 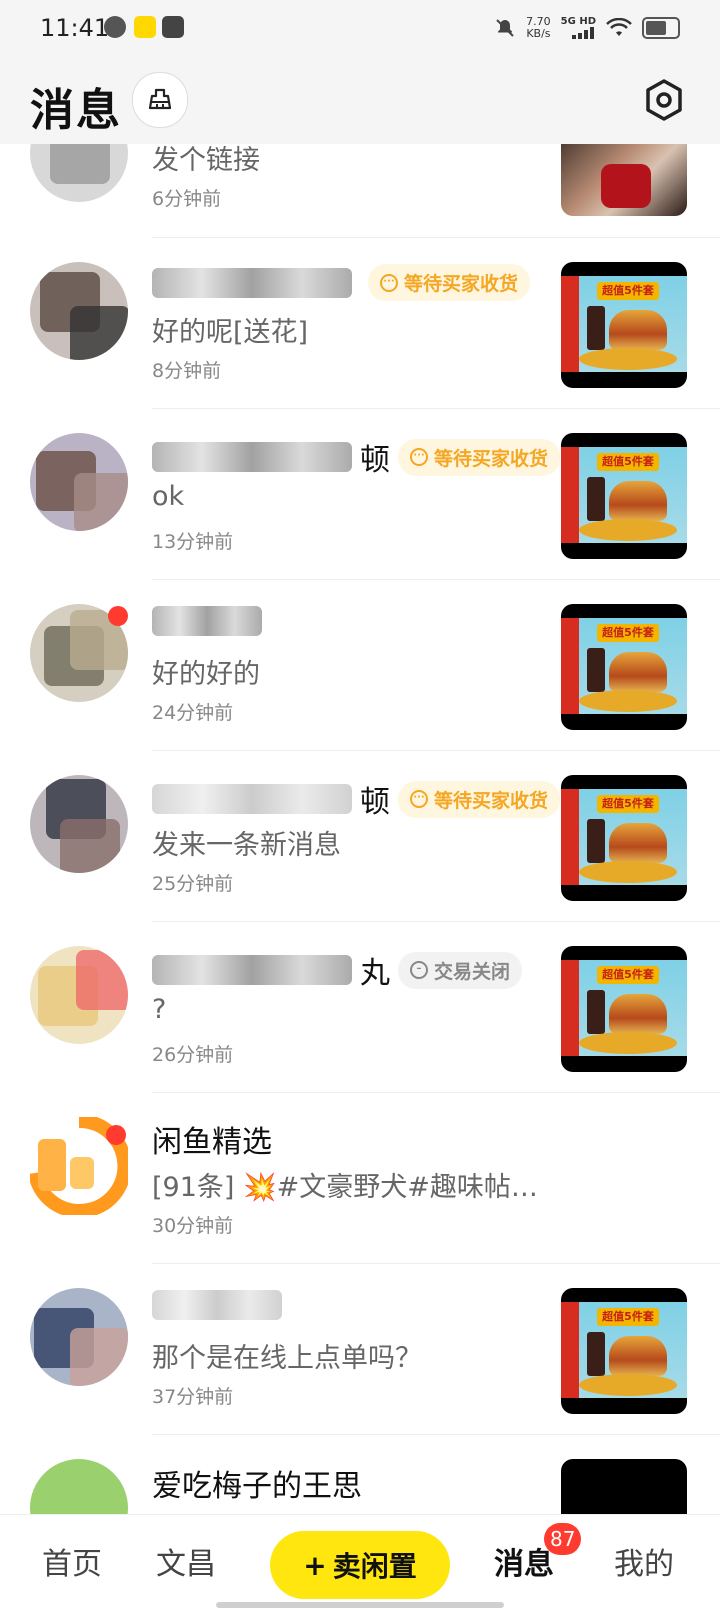 I want to click on home-indicator, so click(x=360, y=1605).